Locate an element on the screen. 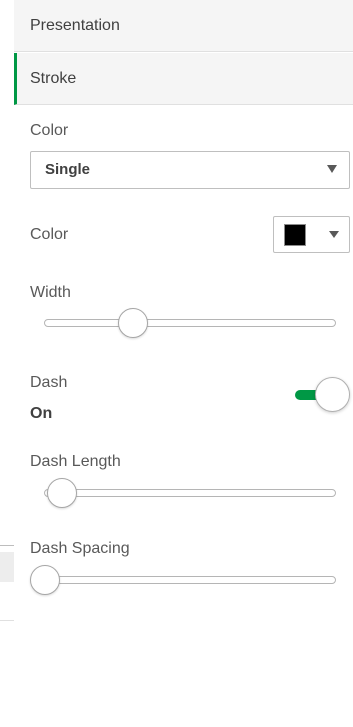 The image size is (353, 727). dash-spacing-slider is located at coordinates (183, 580).